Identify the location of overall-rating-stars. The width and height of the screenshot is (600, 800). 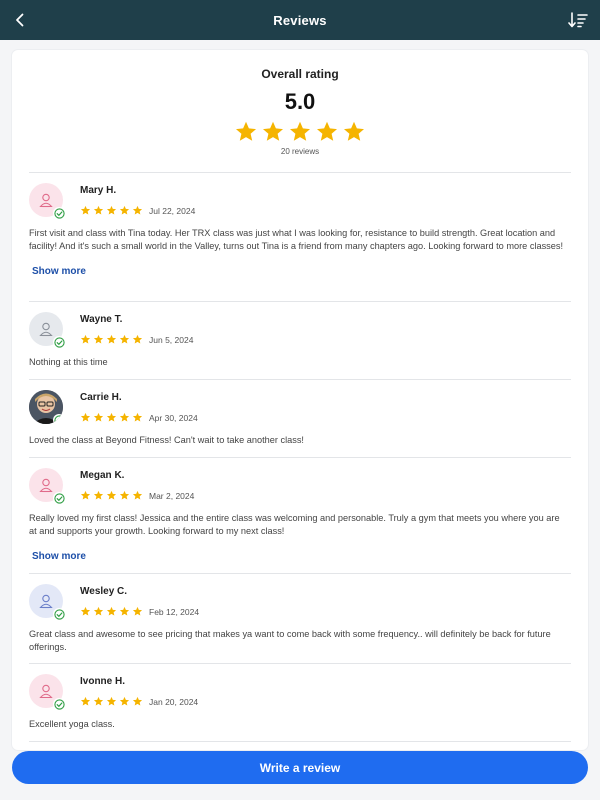
(300, 132).